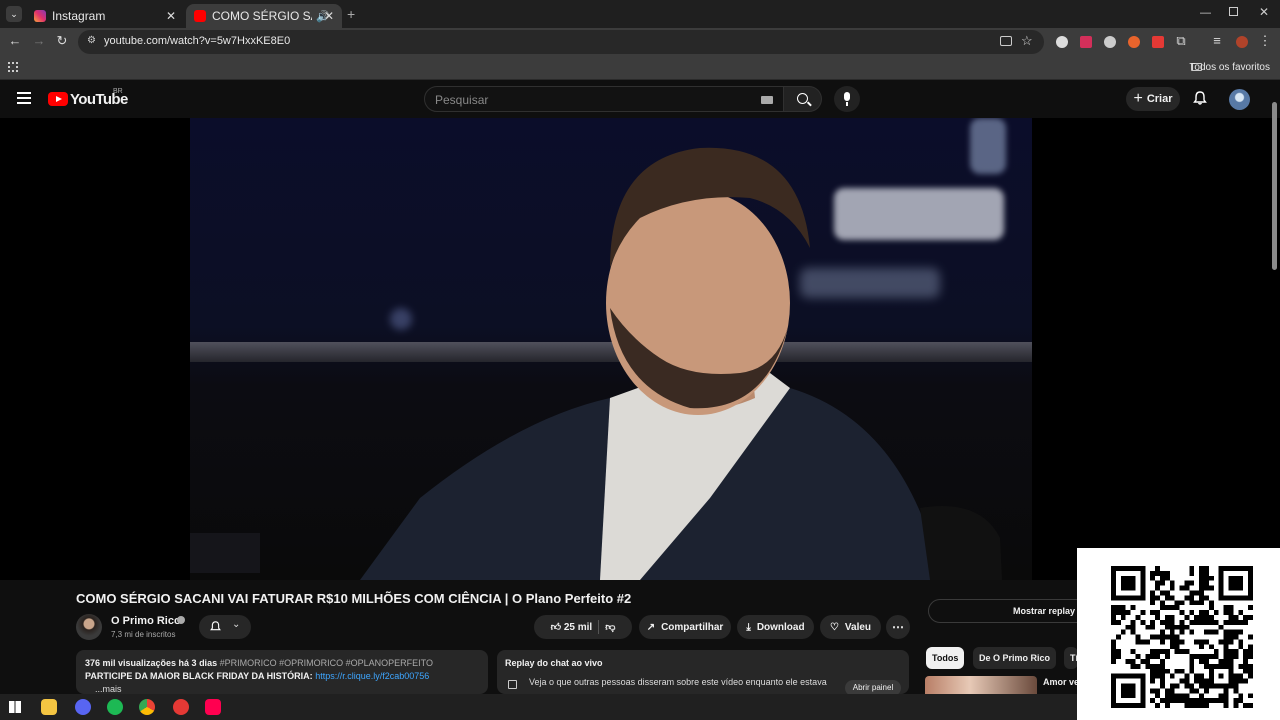 The image size is (1280, 720). What do you see at coordinates (225, 627) in the screenshot?
I see `subscription-notifications-button: ⌄` at bounding box center [225, 627].